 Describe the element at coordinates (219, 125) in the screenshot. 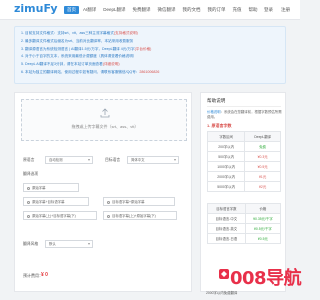

I see `section-title: 1. 原语言字数` at that location.